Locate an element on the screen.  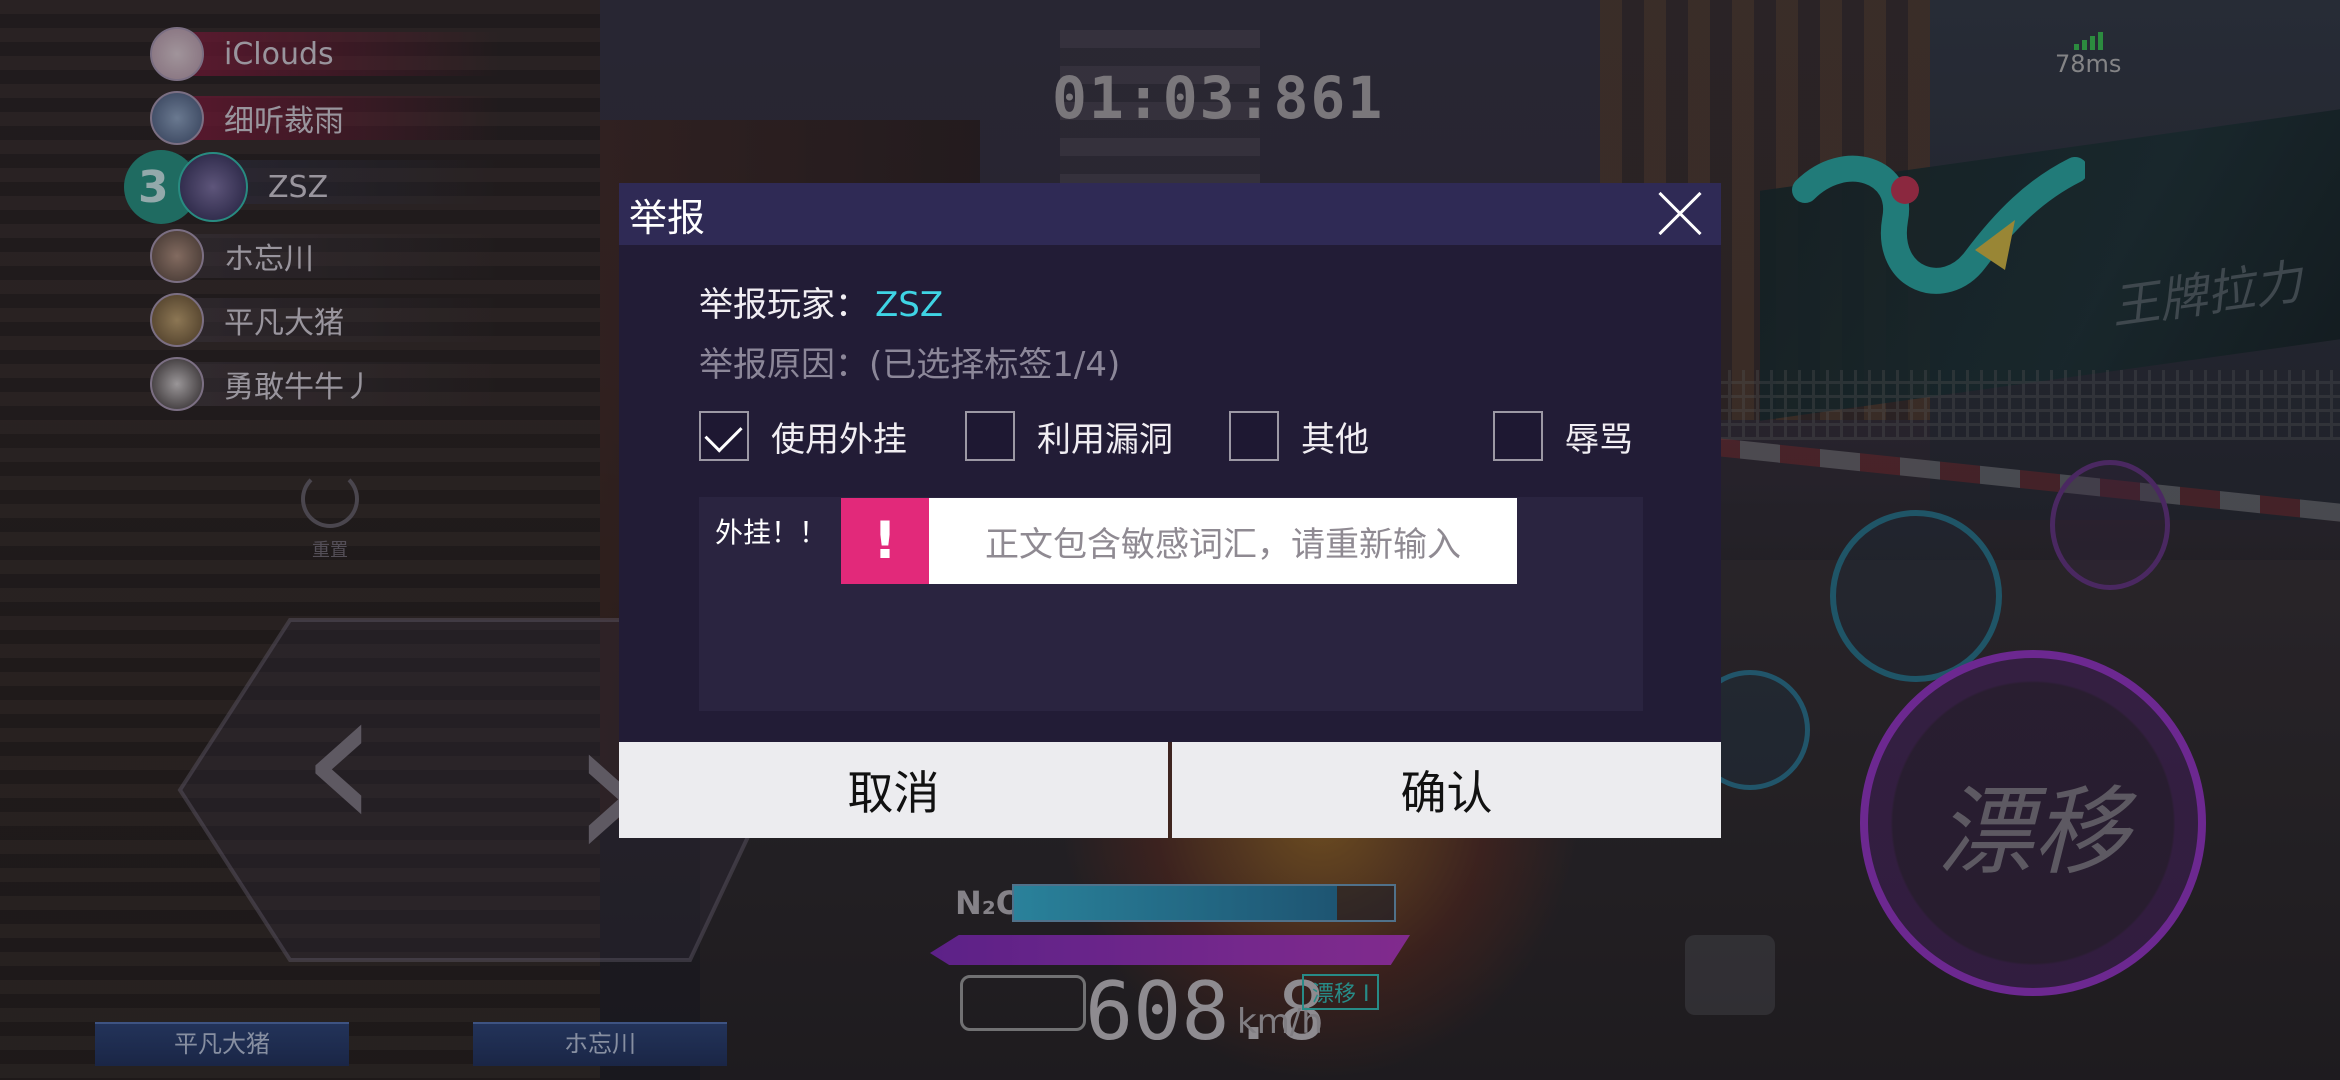
tag-label: 辱骂 is located at coordinates (1599, 439).